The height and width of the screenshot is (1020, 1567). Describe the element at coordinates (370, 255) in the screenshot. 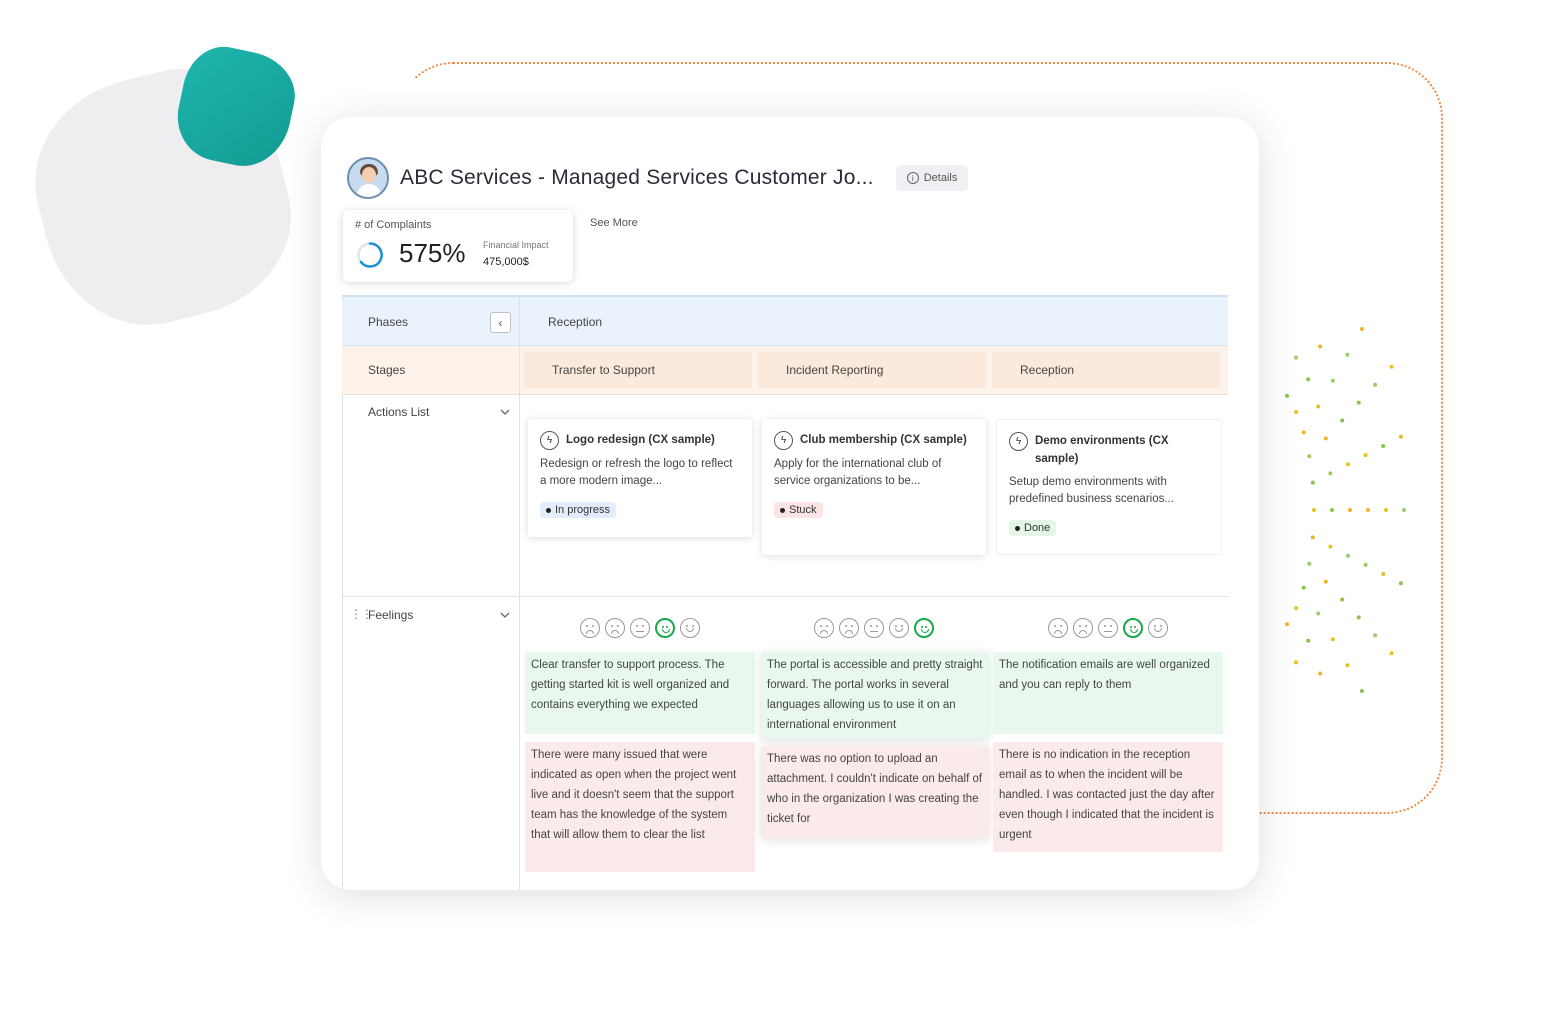

I see `progress-ring-icon` at that location.